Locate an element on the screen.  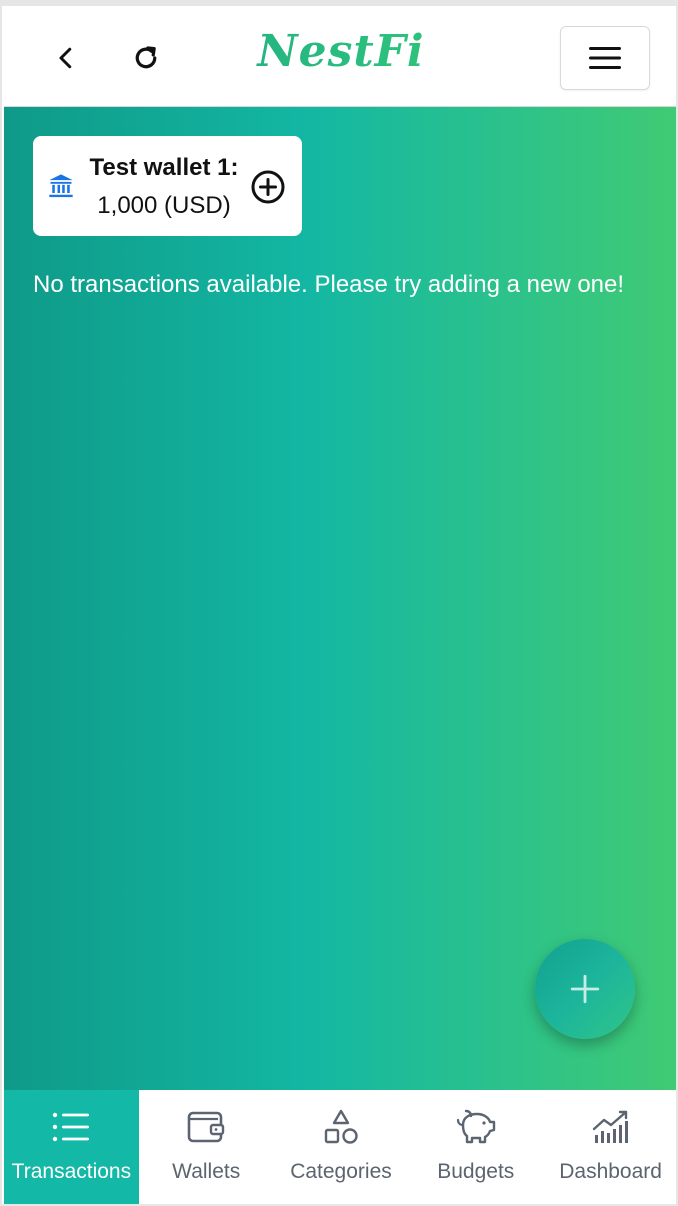
nav-label-transactions: Transactions is located at coordinates (71, 1171).